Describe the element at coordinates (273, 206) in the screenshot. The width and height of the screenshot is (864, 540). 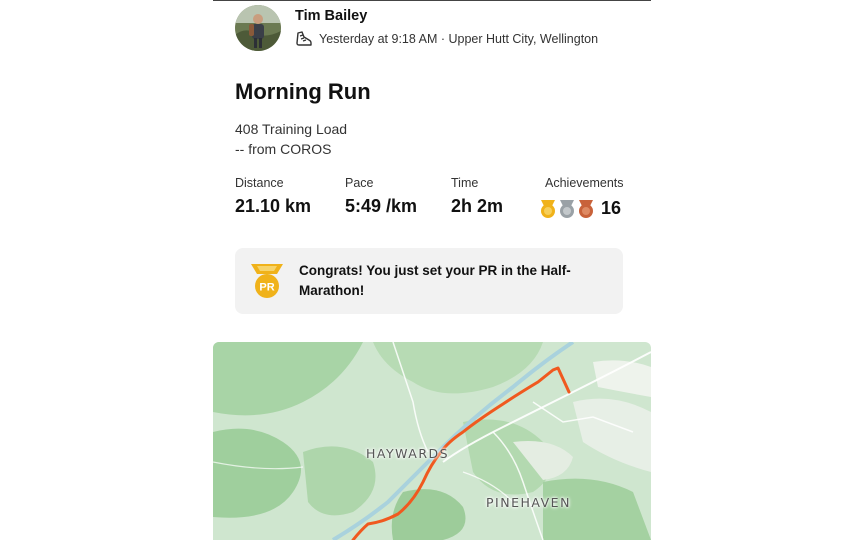
I see `distance-value: 21.10 km` at that location.